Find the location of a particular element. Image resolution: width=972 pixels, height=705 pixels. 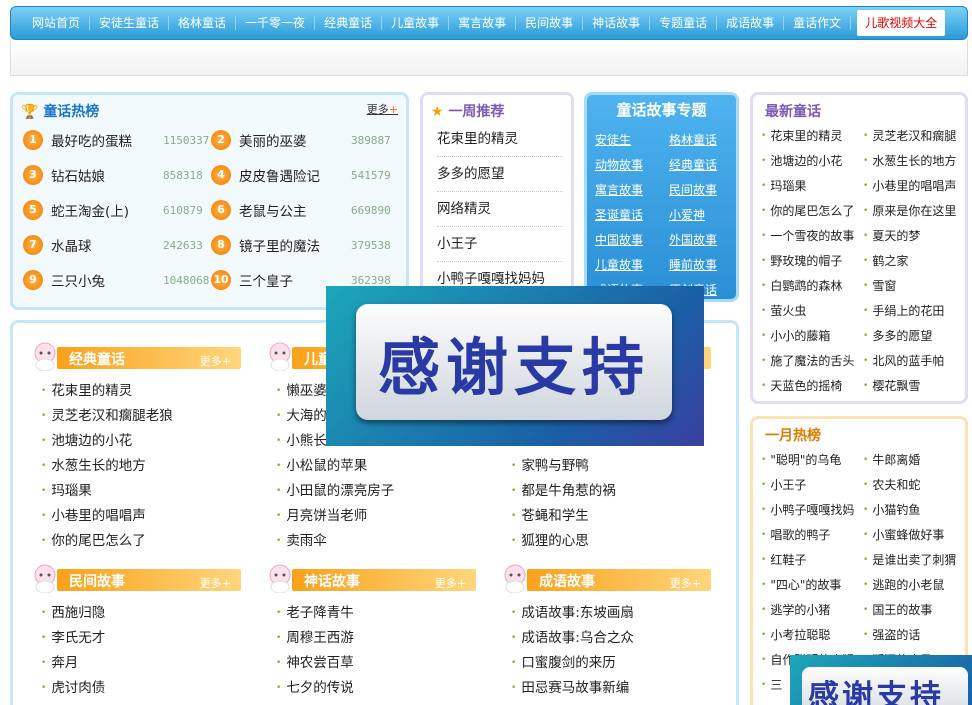

hot-item-title: 美丽的巫婆 is located at coordinates (273, 140).